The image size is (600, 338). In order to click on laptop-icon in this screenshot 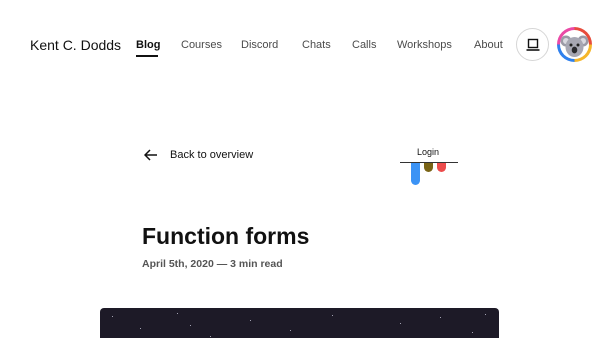, I will do `click(533, 44)`.